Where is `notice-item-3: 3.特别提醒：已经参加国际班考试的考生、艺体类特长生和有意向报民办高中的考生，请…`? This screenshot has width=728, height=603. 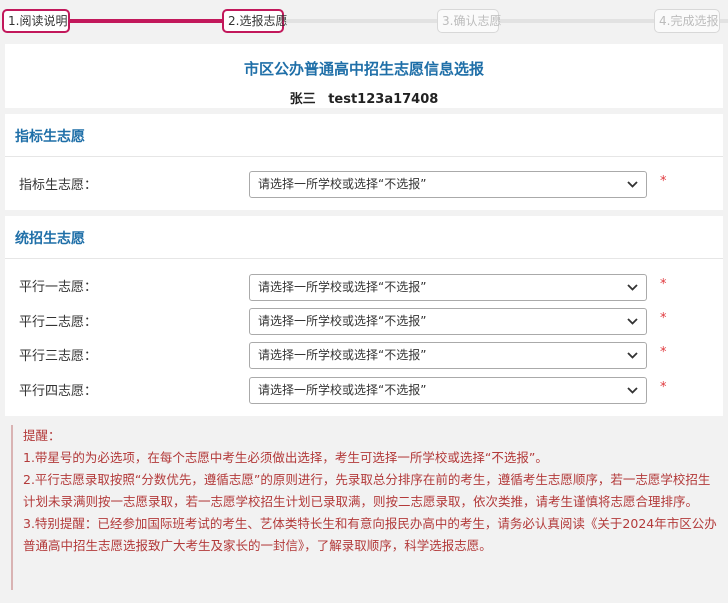
notice-item-3: 3.特别提醒：已经参加国际班考试的考生、艺体类特长生和有意向报民办高中的考生，请… is located at coordinates (370, 534).